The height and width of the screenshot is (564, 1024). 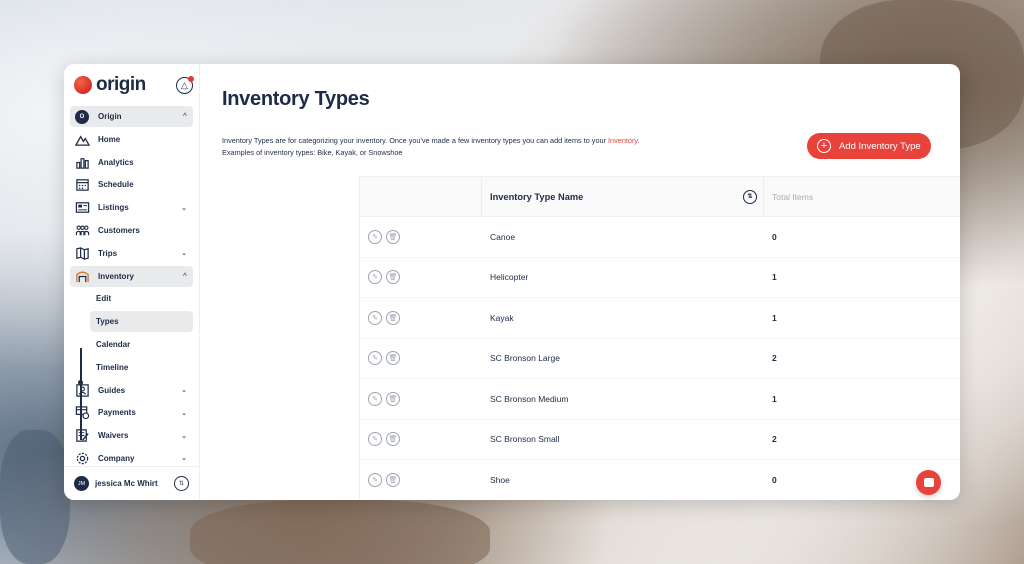 I want to click on brand: origin, so click(x=131, y=85).